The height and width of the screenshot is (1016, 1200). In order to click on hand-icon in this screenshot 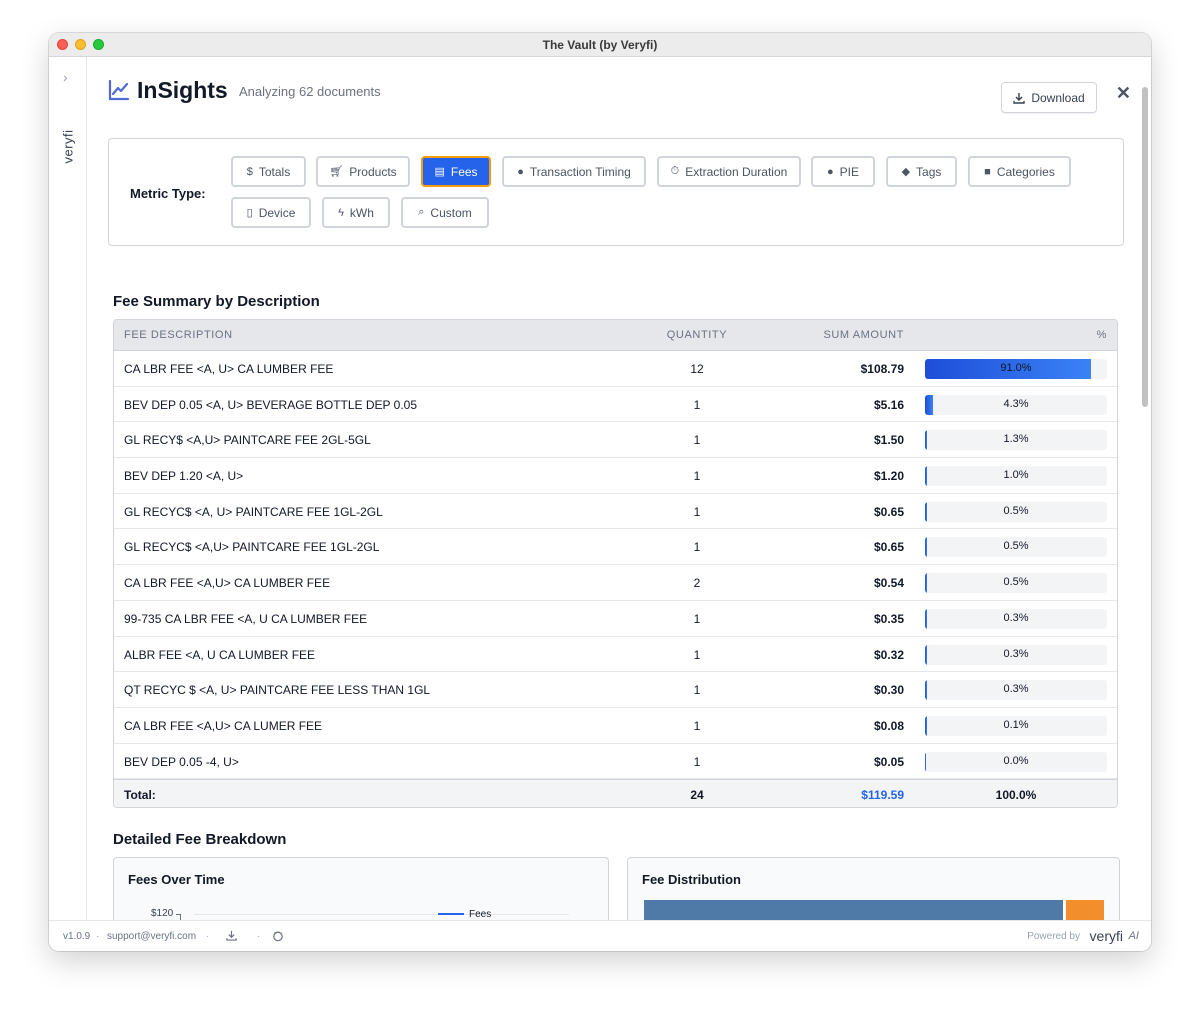, I will do `click(278, 936)`.